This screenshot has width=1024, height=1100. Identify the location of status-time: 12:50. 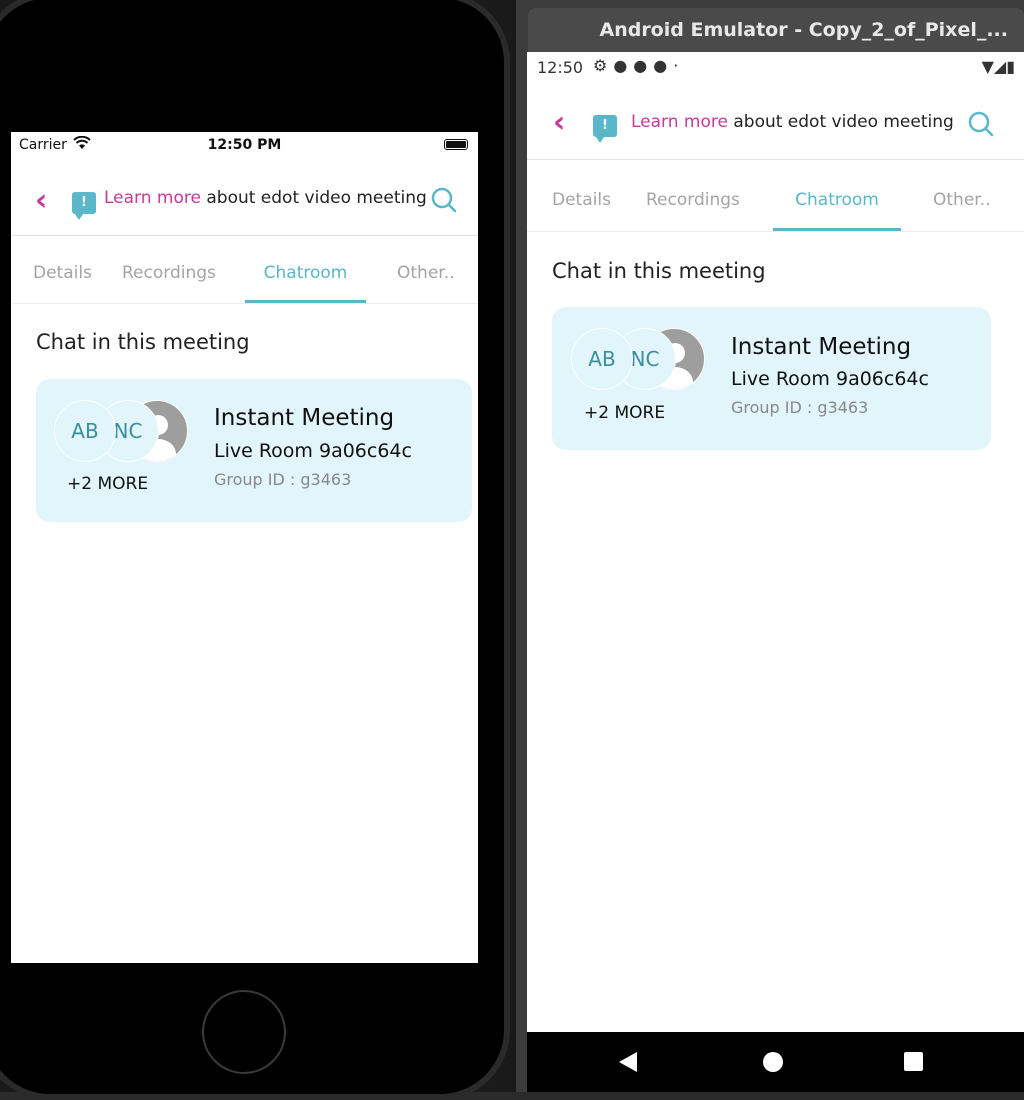
(560, 67).